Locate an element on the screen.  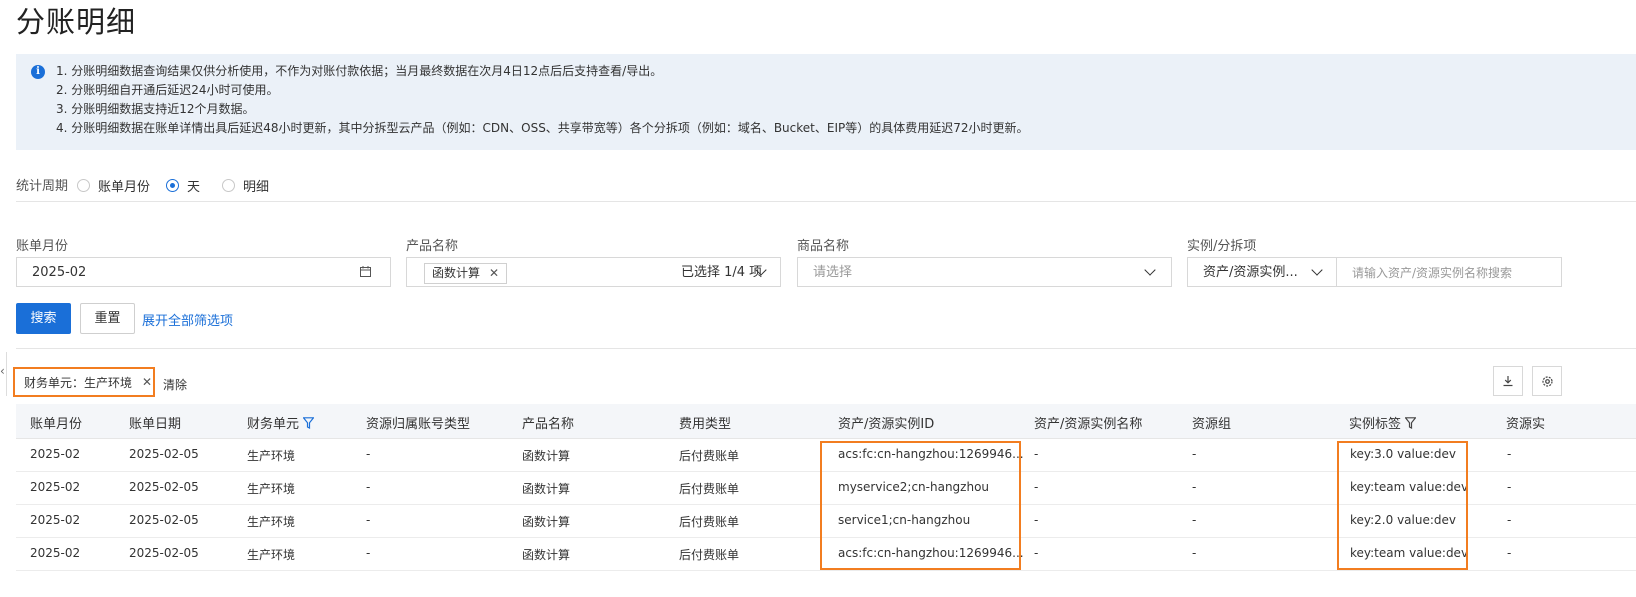
column-header-finance-unit: 财务单元 is located at coordinates (281, 422).